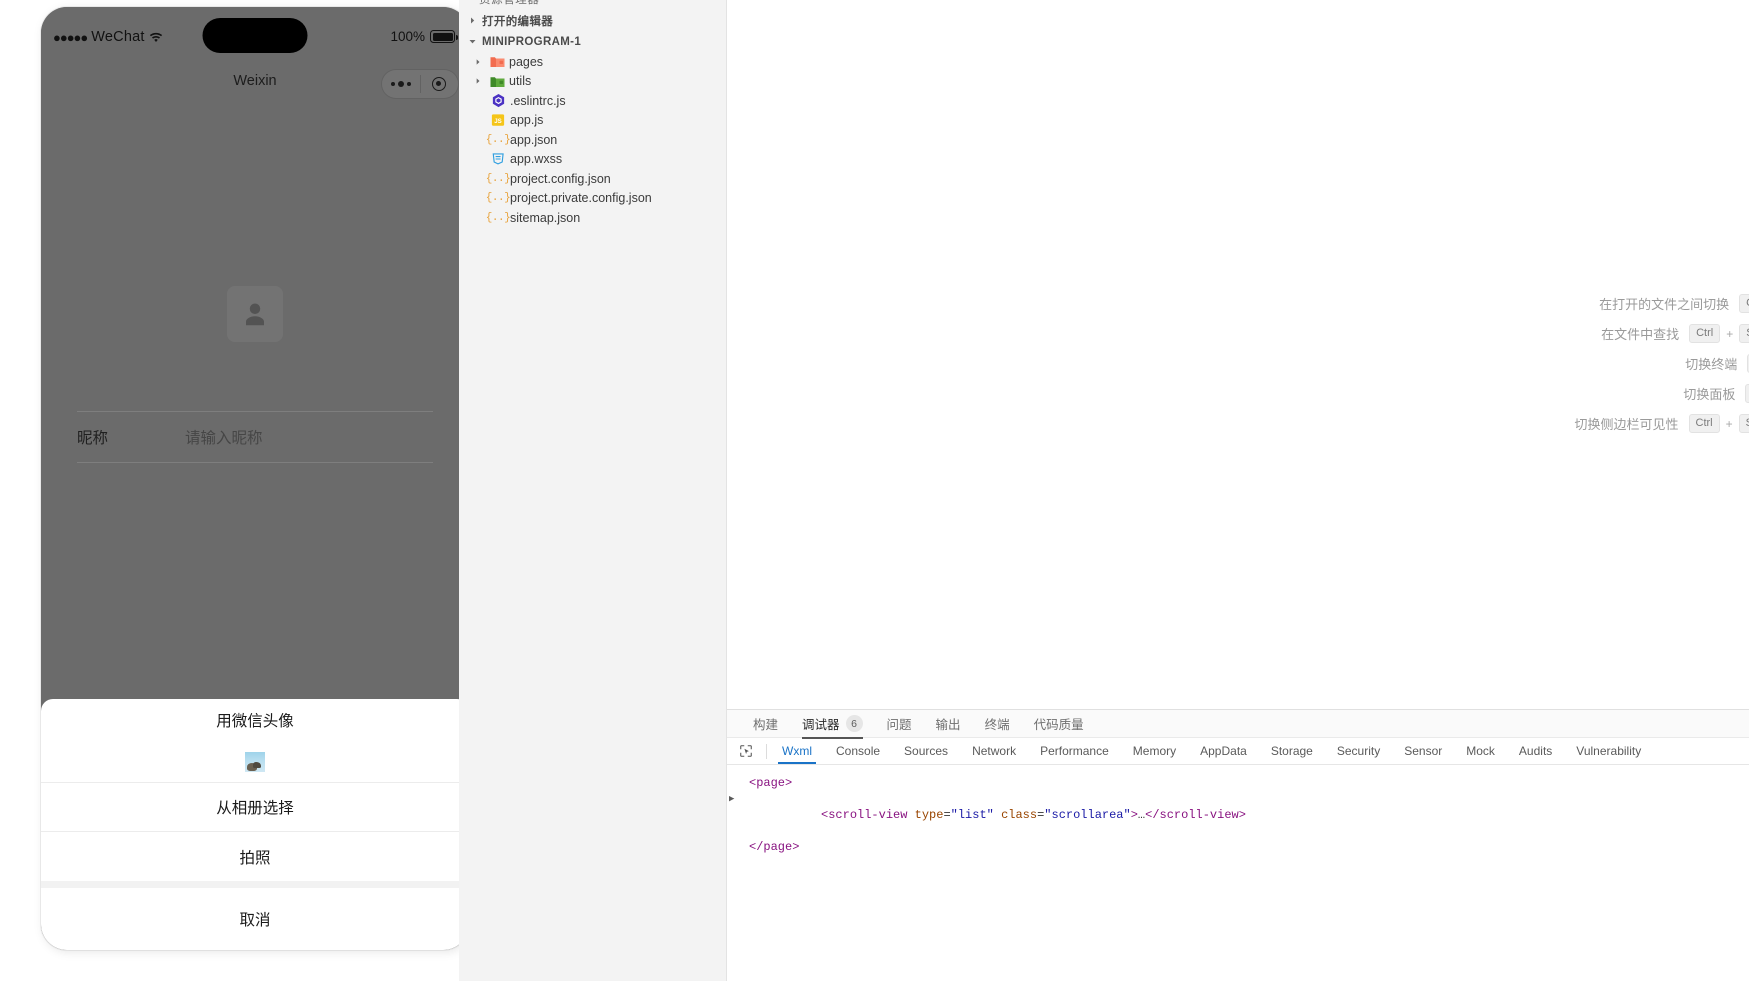 The width and height of the screenshot is (1749, 981). I want to click on devtab-label: Wxml, so click(797, 751).